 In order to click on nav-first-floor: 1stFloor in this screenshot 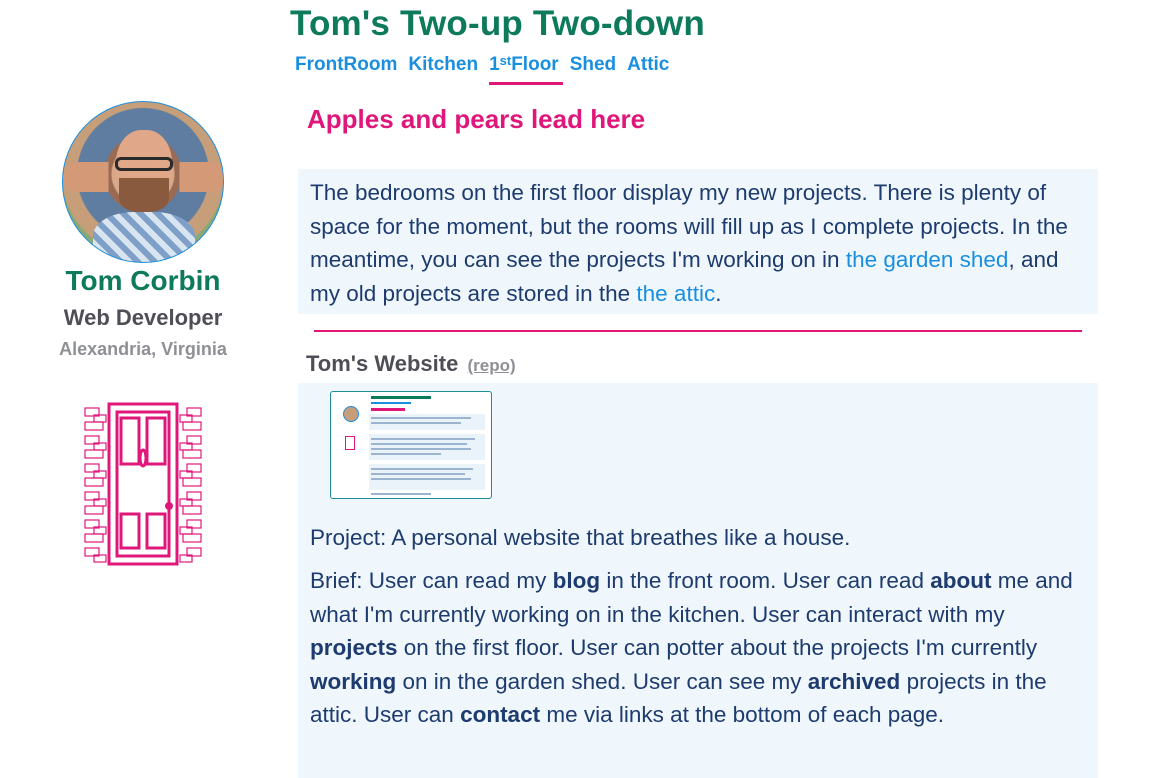, I will do `click(526, 69)`.